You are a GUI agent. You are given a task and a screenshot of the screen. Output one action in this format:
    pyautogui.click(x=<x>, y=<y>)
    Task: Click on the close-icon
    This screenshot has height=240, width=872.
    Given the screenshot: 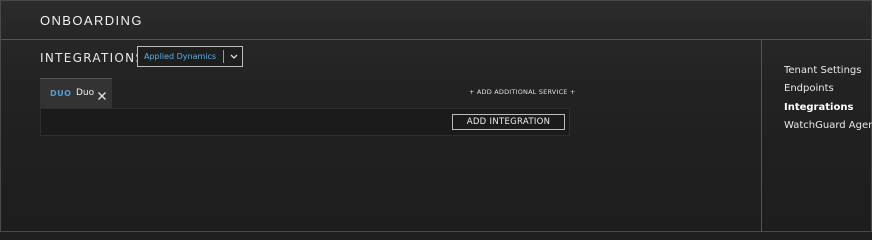 What is the action you would take?
    pyautogui.click(x=102, y=94)
    